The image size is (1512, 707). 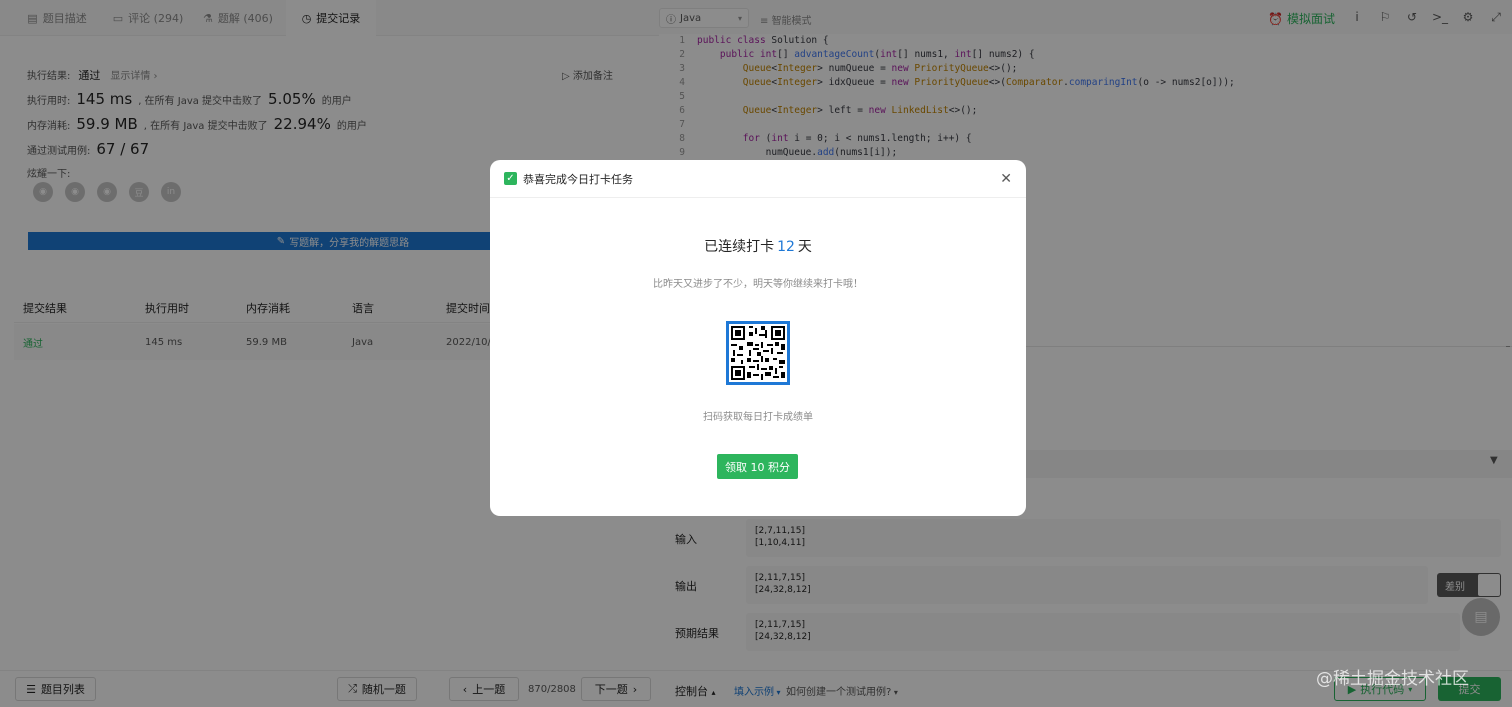 I want to click on check-mark-icon: ✓, so click(x=510, y=178).